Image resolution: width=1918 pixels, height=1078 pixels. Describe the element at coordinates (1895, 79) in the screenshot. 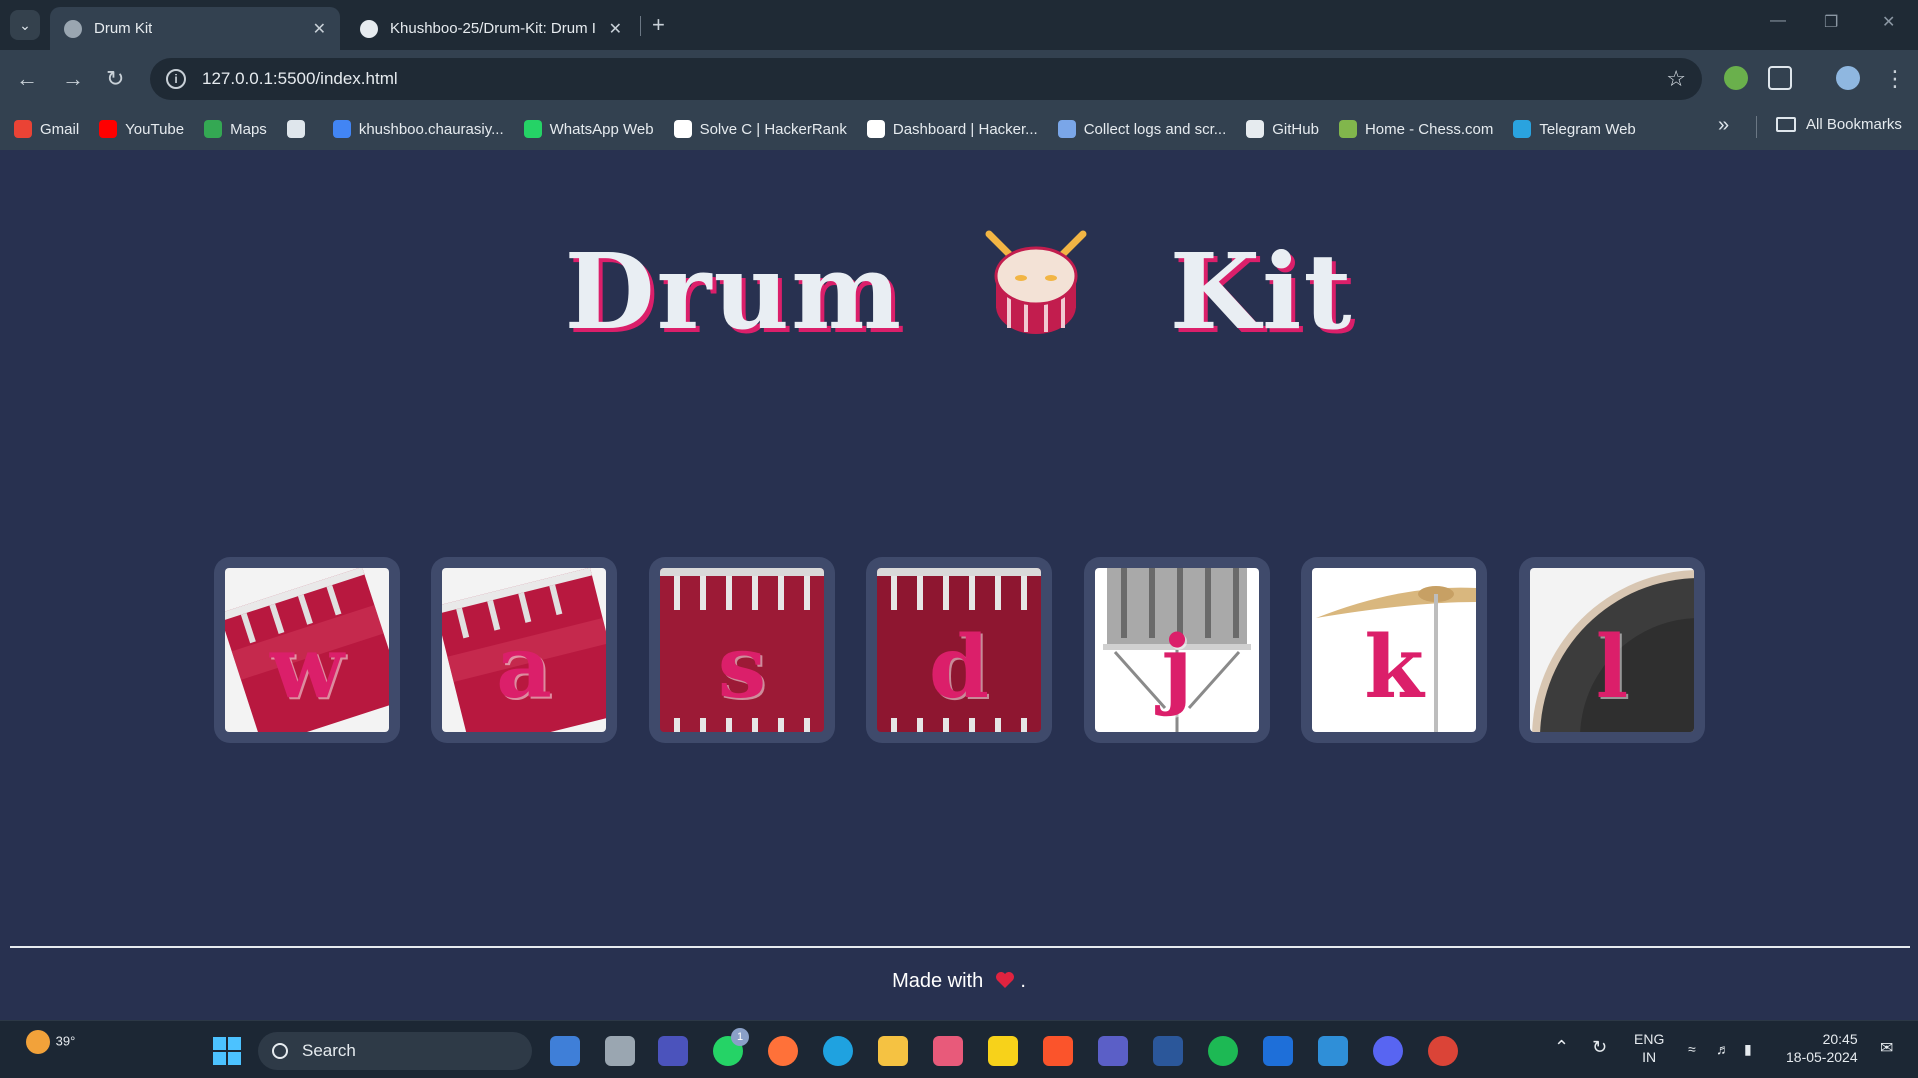

I see `menu-kebab-icon: ⋮` at that location.